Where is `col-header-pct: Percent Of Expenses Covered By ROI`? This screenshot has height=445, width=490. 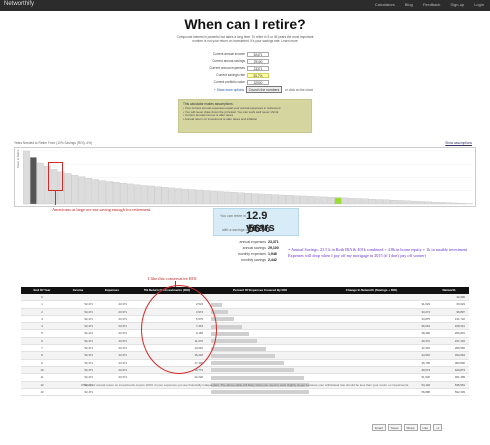 col-header-pct: Percent Of Expenses Covered By ROI is located at coordinates (260, 290).